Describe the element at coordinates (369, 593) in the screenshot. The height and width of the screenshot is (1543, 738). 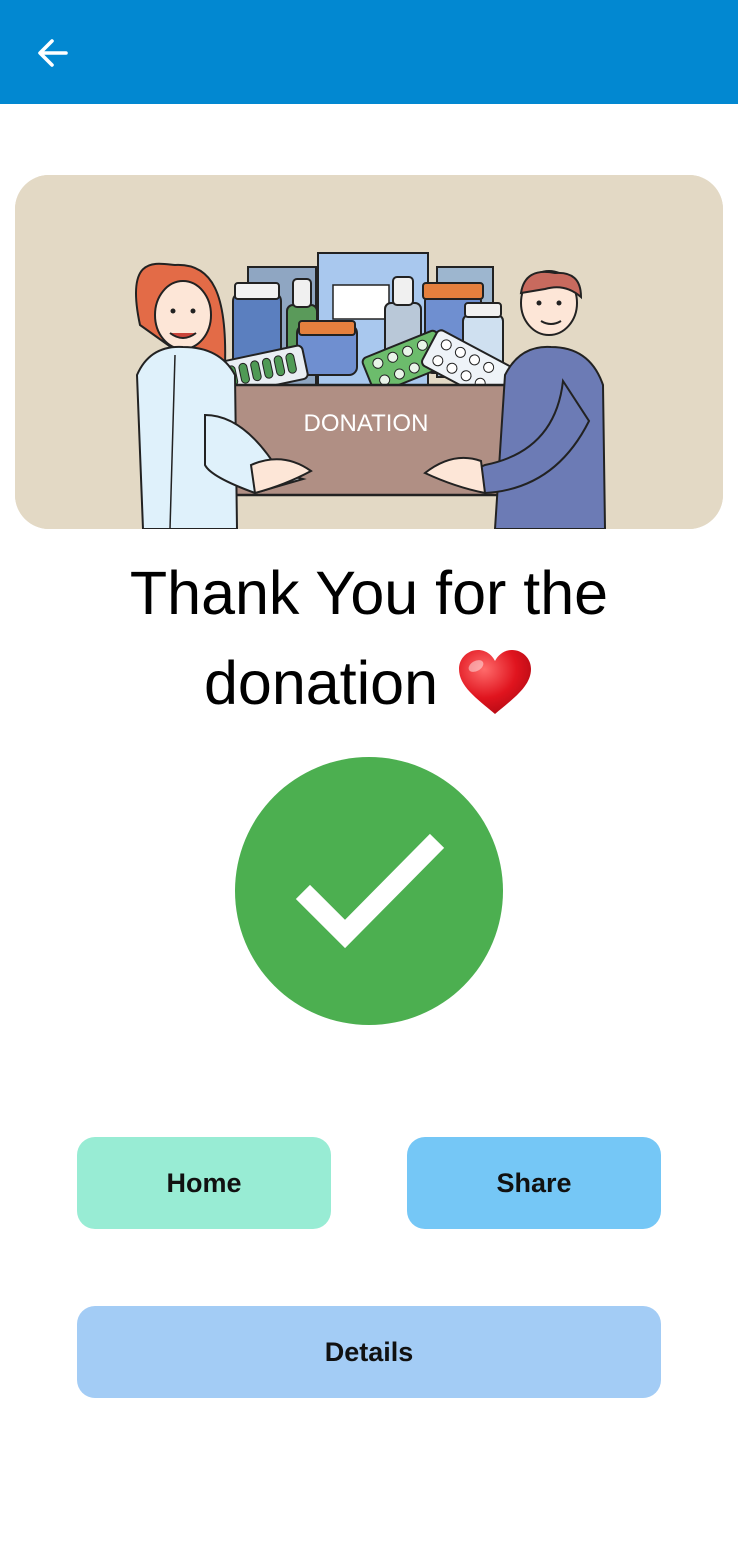
I see `thank-you-line1: Thank You for the` at that location.